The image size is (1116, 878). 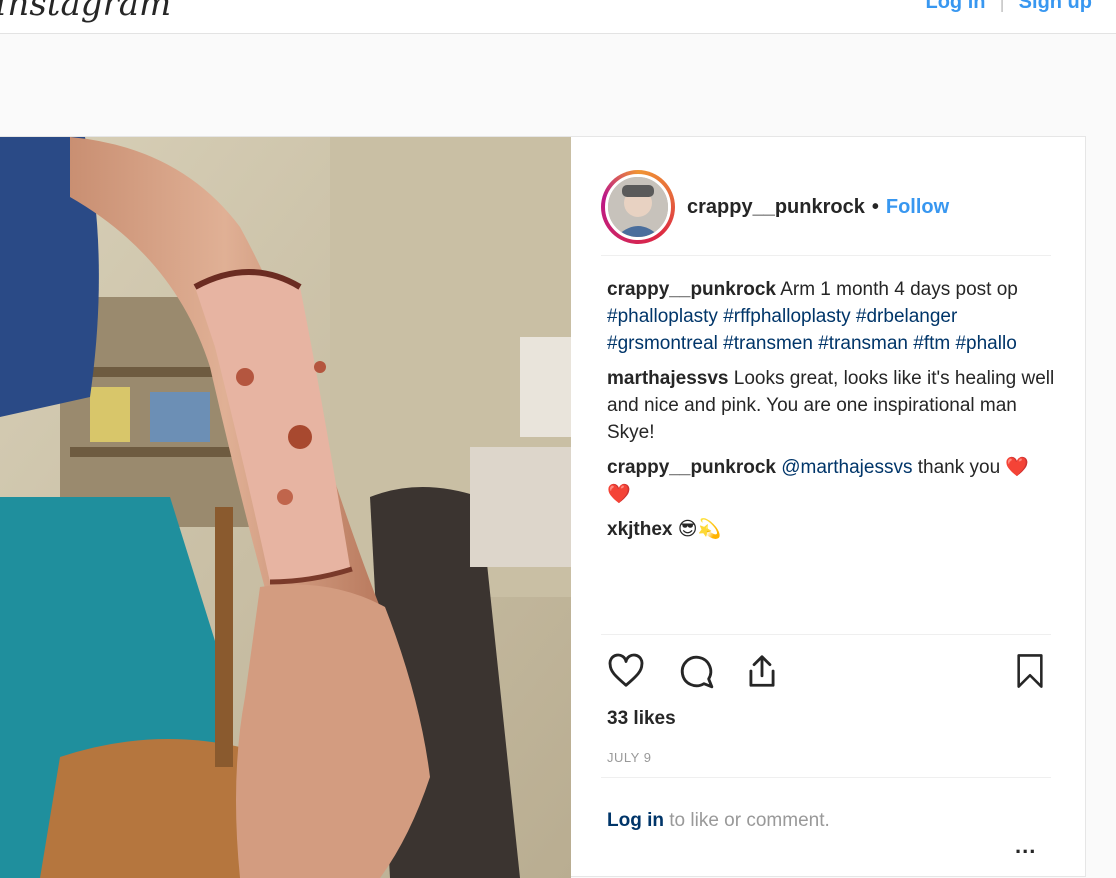 What do you see at coordinates (639, 529) in the screenshot?
I see `comment-username: xkjthex` at bounding box center [639, 529].